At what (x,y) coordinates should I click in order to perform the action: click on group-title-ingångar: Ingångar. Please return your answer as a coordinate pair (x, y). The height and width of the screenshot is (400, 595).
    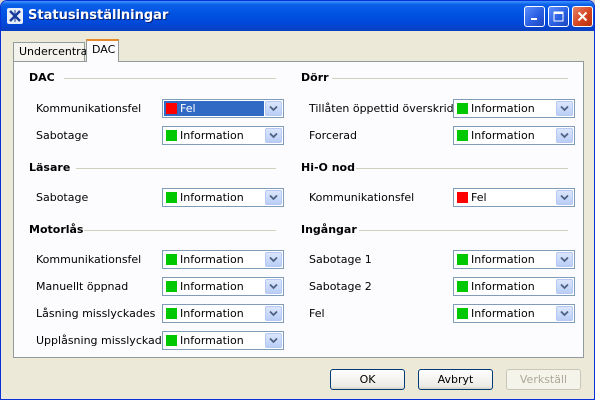
    Looking at the image, I should click on (329, 229).